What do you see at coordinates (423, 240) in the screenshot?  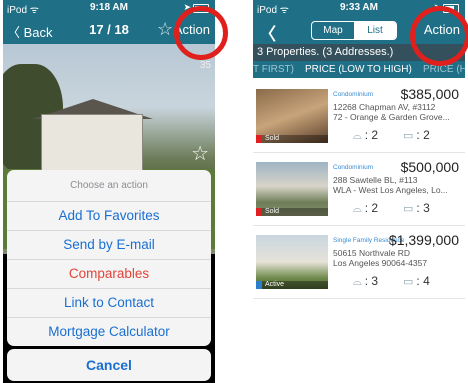 I see `listing-price: $1,399,000` at bounding box center [423, 240].